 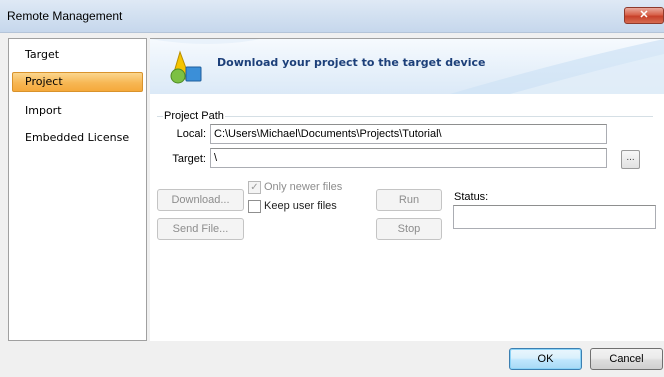 I want to click on cancel-button-label: Cancel, so click(x=626, y=359).